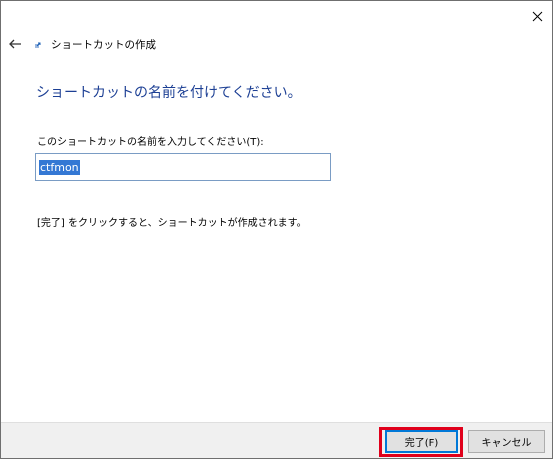 The width and height of the screenshot is (553, 459). I want to click on shortcut-name-input: ctfmon, so click(183, 167).